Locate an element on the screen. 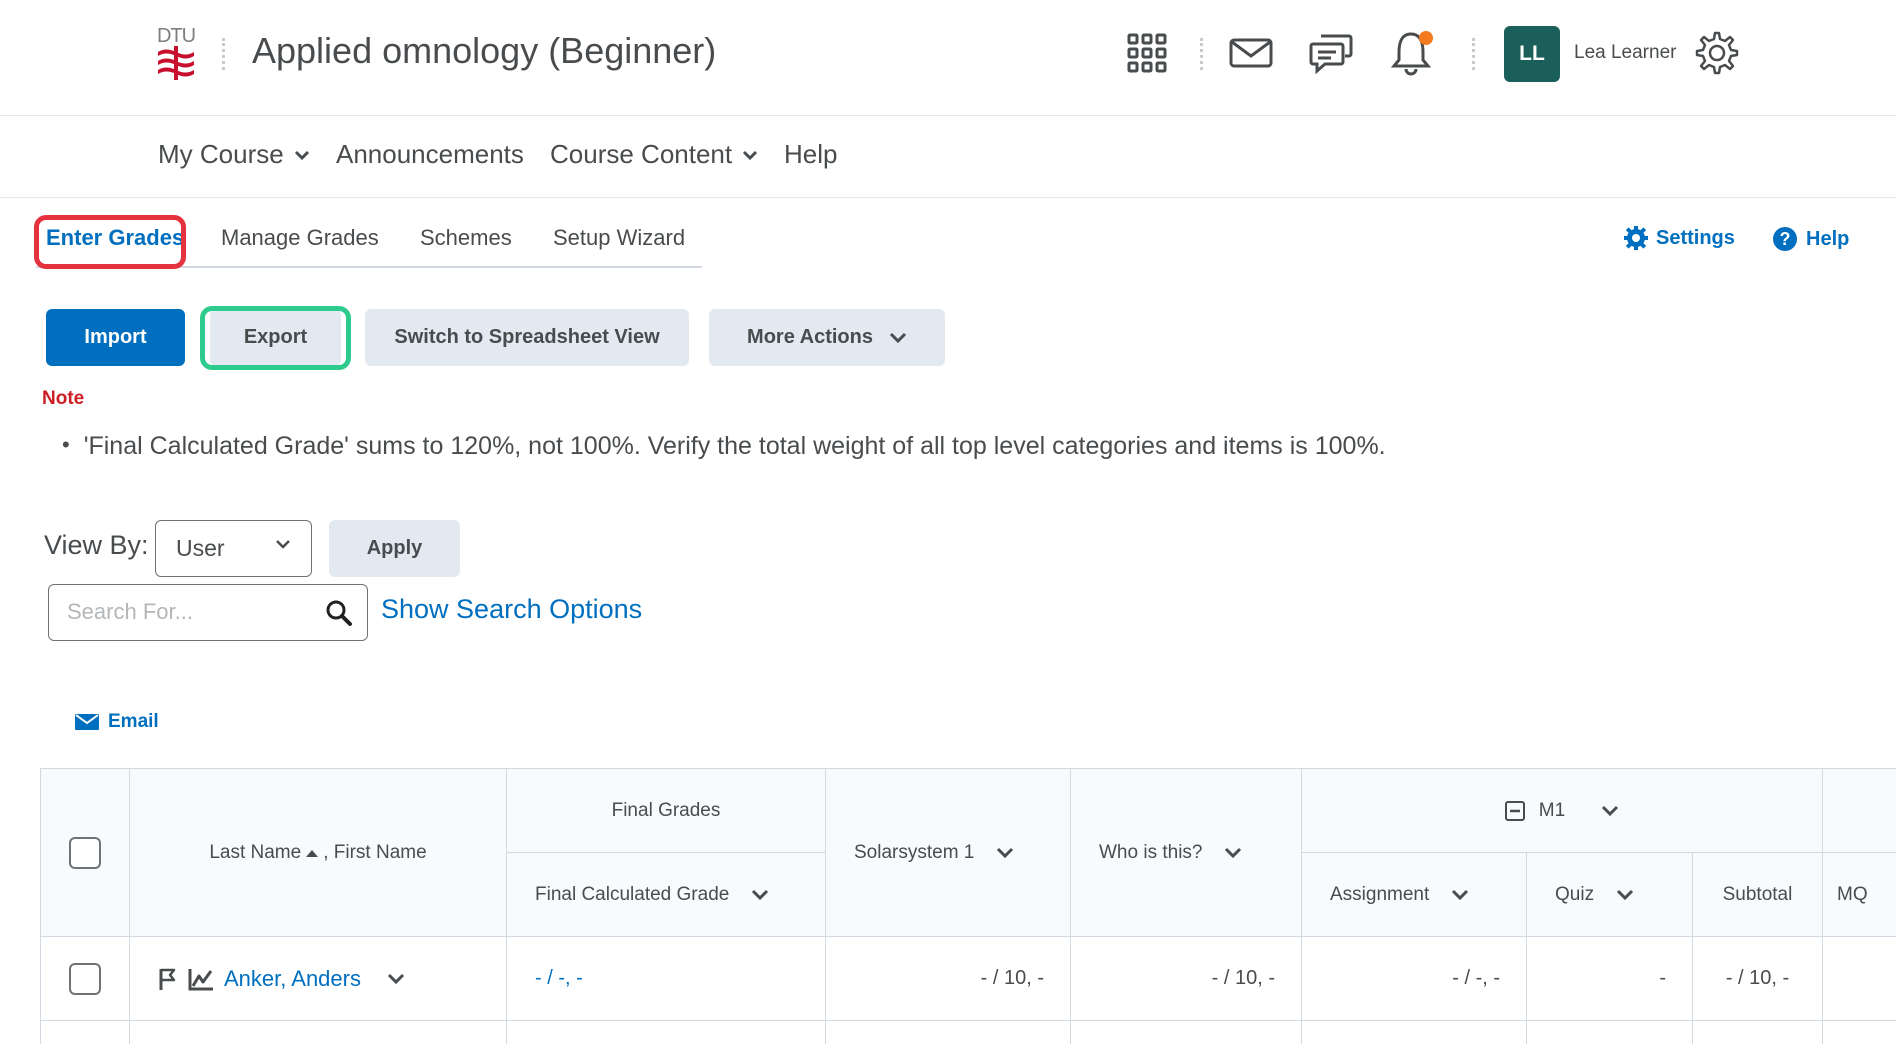  final-calculated-grade-cell: - / -, - is located at coordinates (666, 979).